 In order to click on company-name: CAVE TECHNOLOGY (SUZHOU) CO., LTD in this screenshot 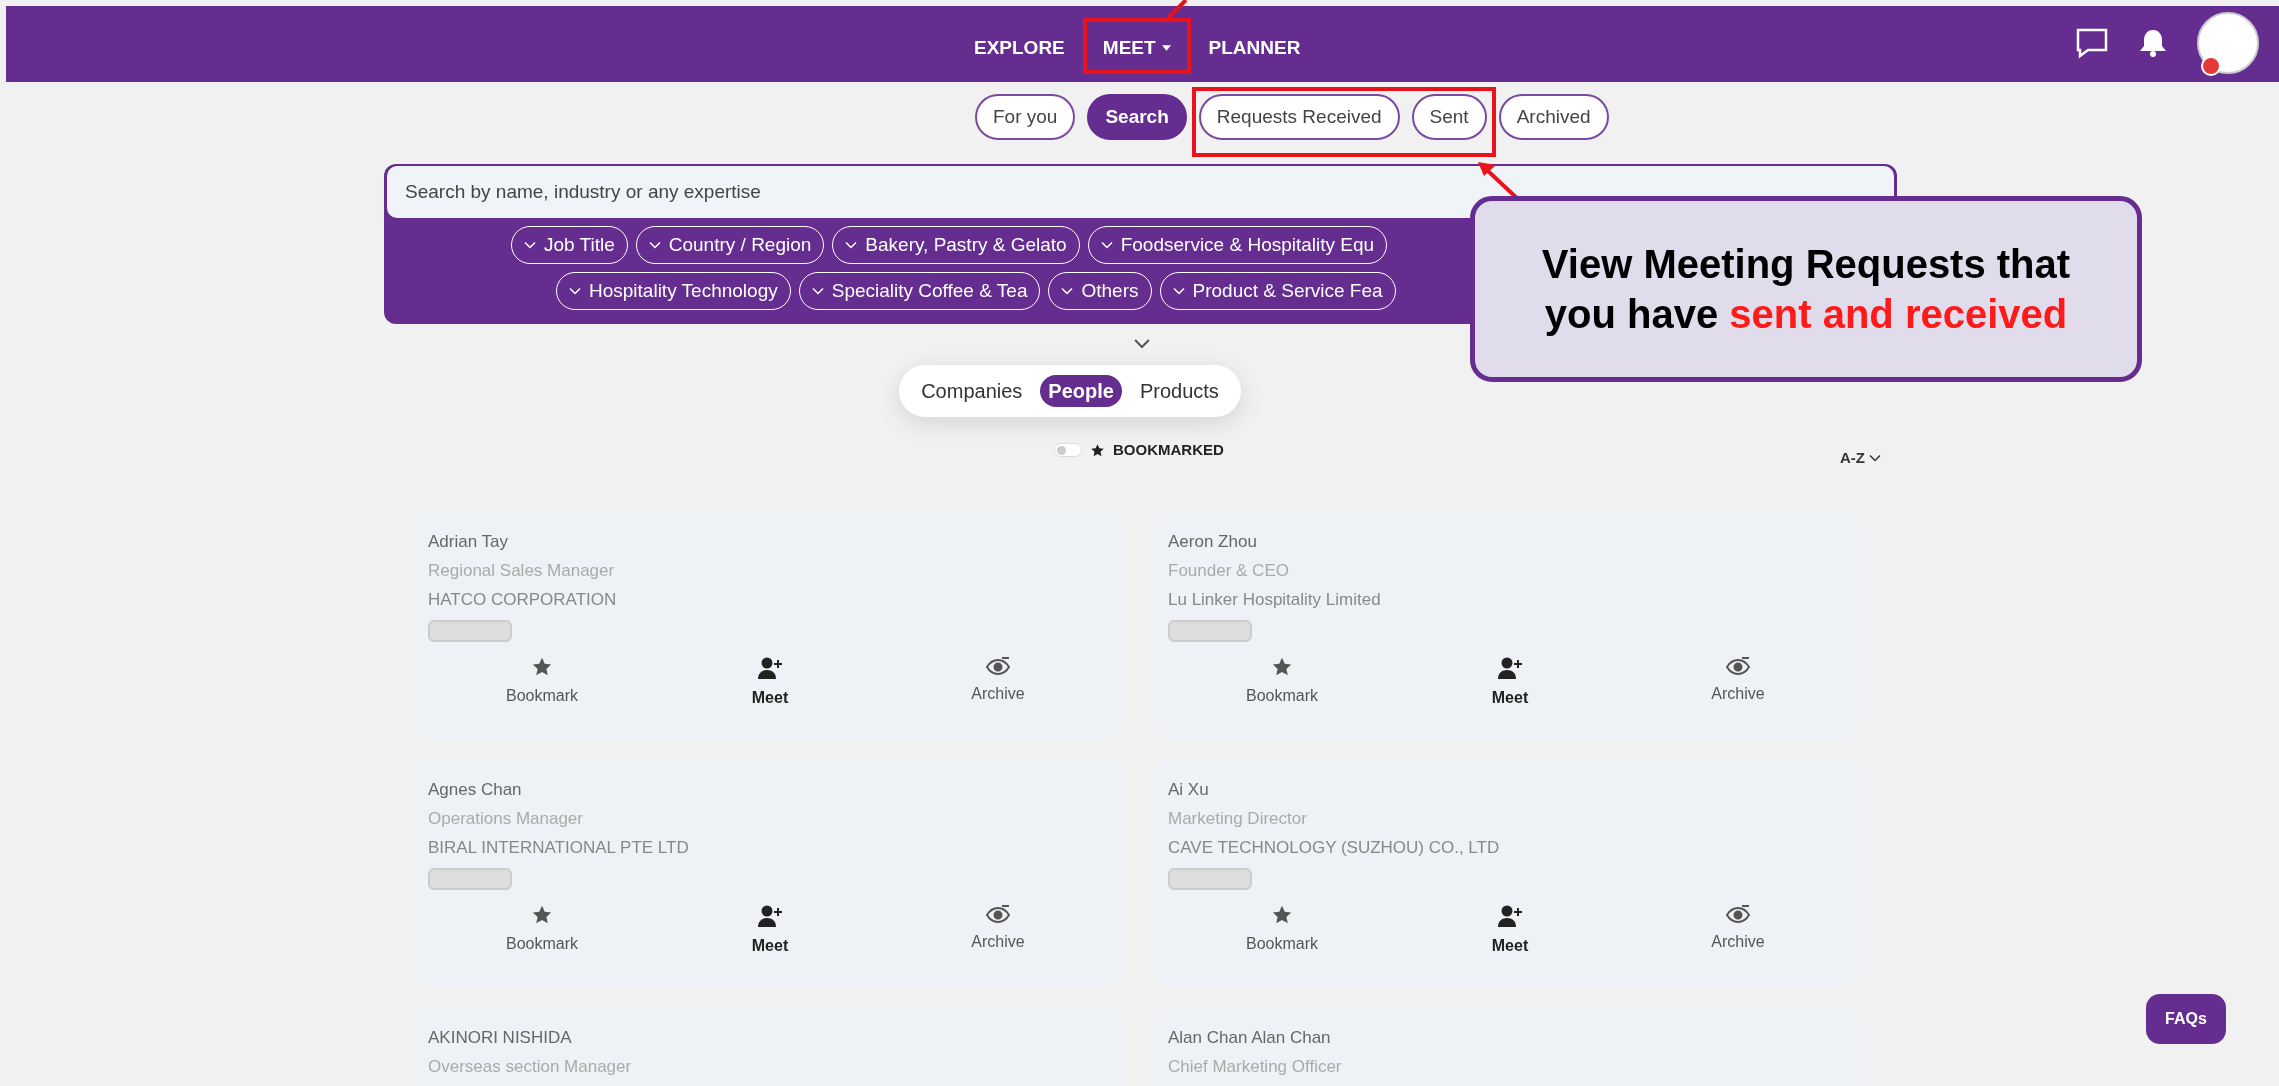, I will do `click(1334, 848)`.